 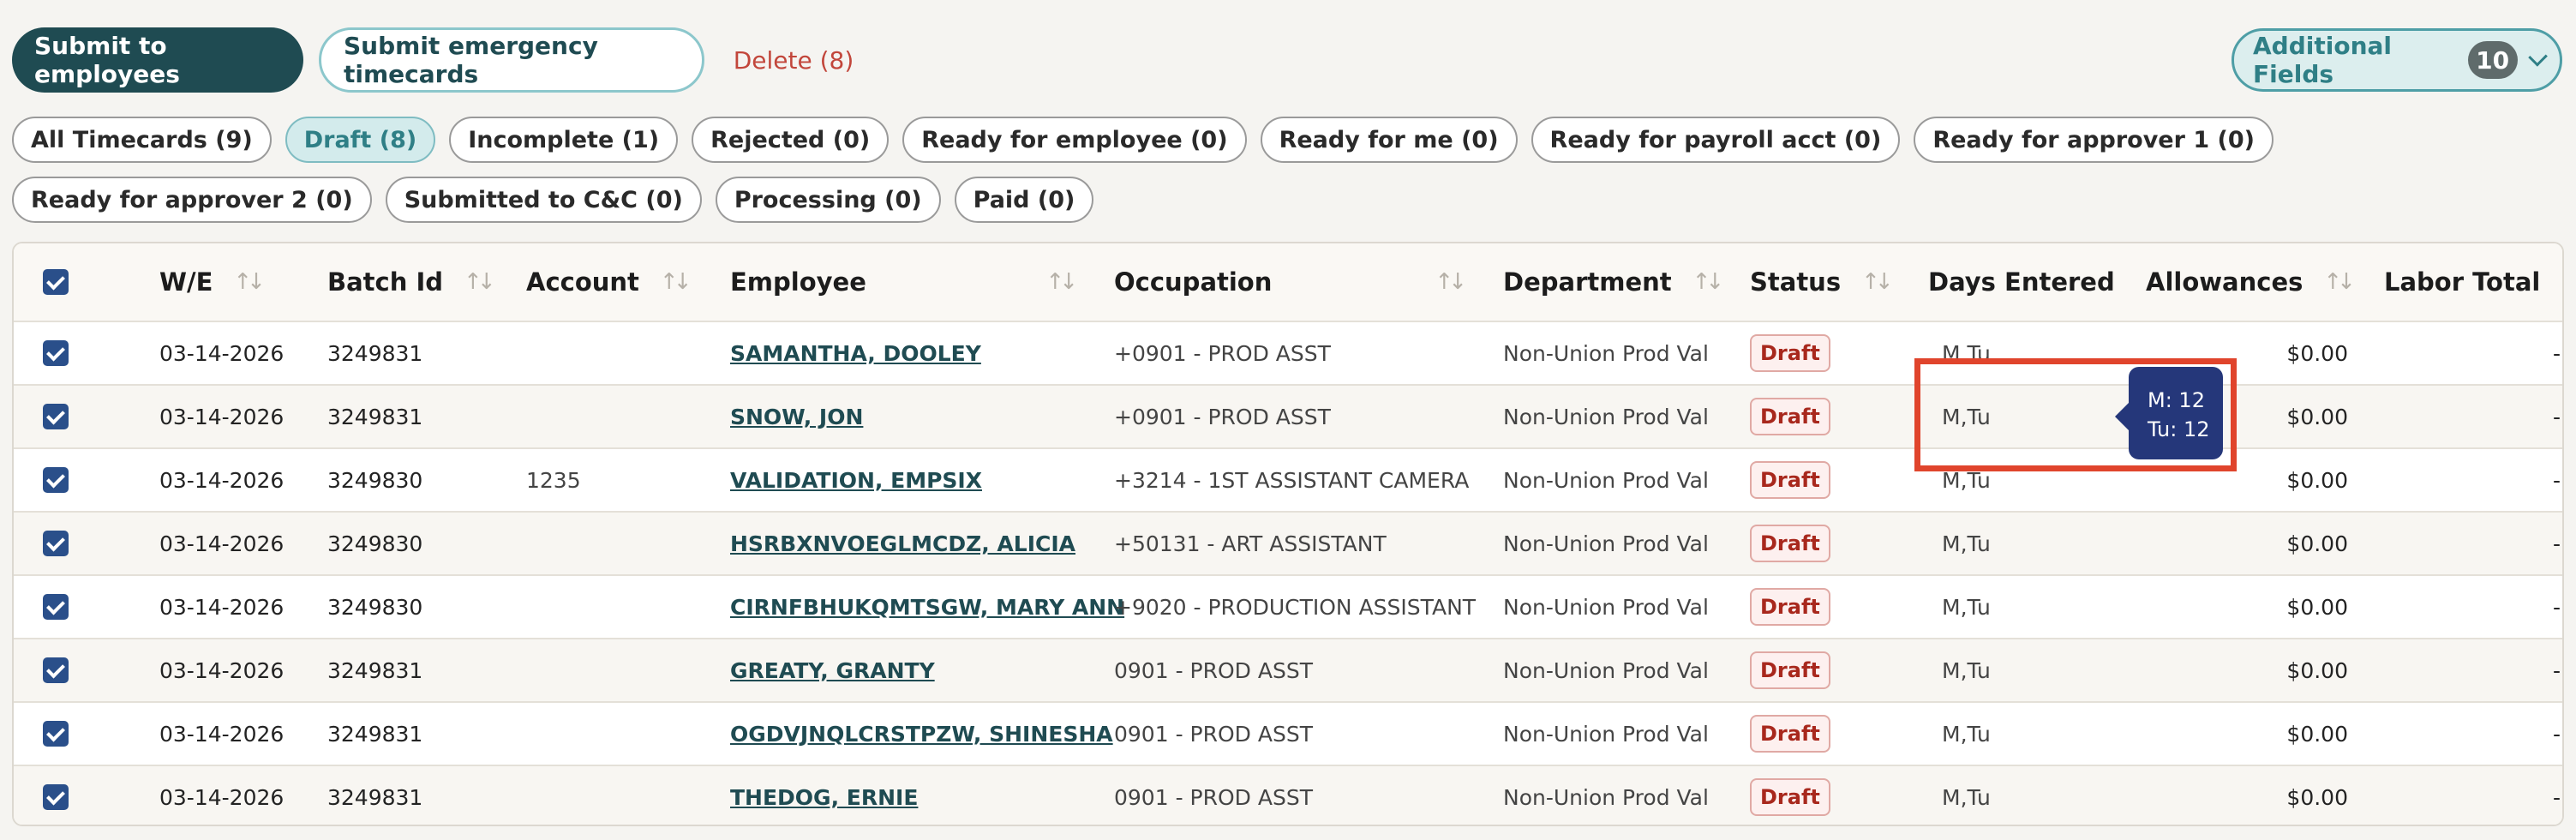 I want to click on column-header-labor-total: Labor Total, so click(x=2462, y=282).